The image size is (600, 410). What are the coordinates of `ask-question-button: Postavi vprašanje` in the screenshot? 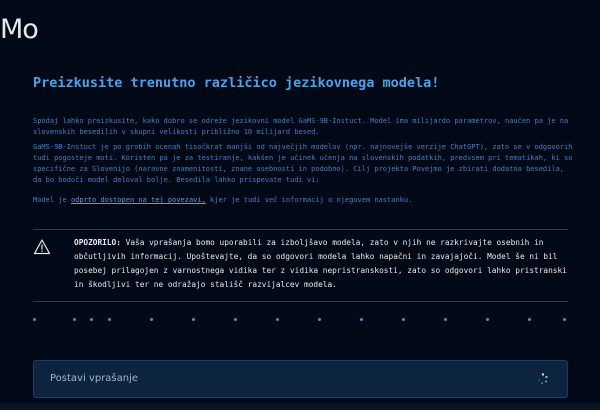 It's located at (300, 379).